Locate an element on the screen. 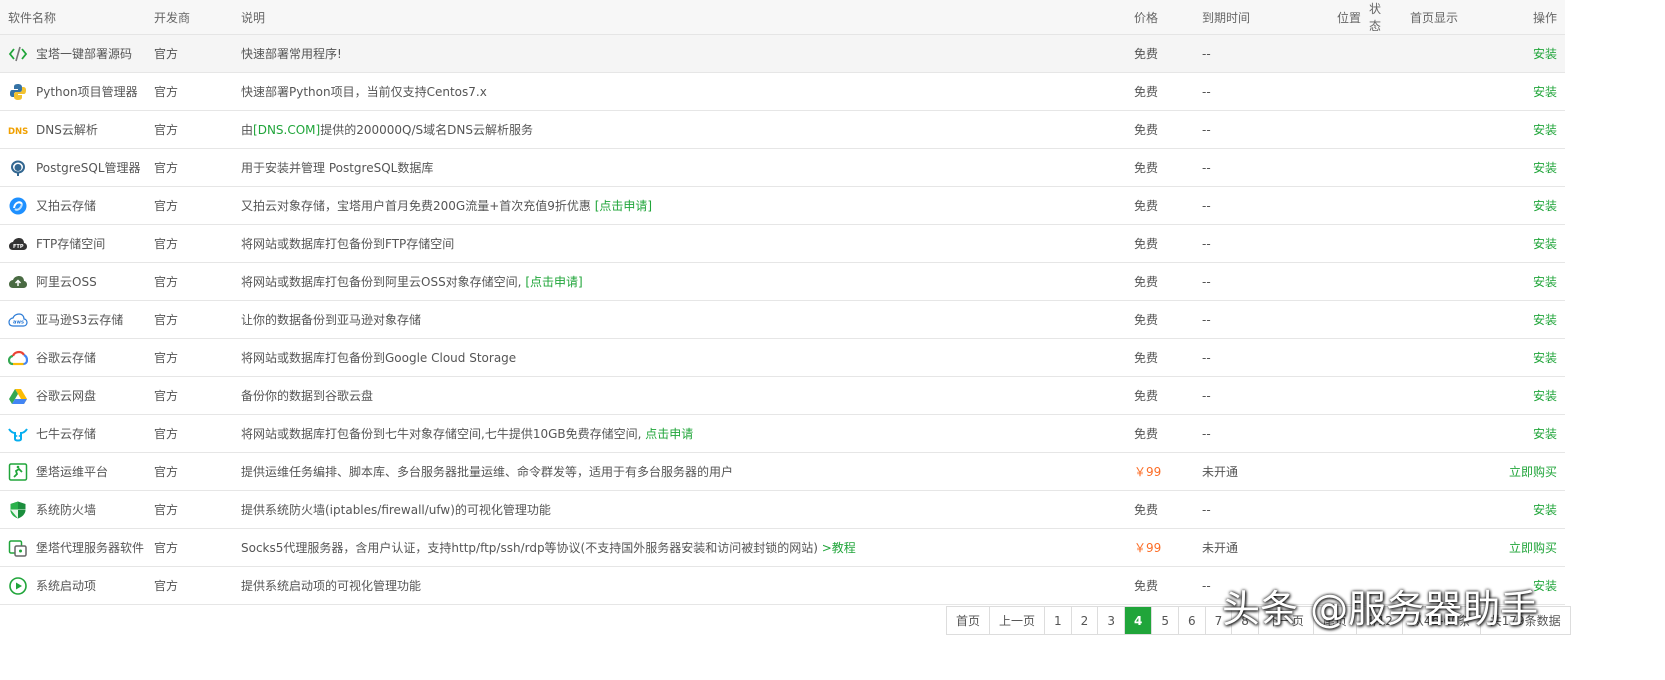 This screenshot has width=1665, height=680. col-header-expire: 到期时间 is located at coordinates (1258, 17).